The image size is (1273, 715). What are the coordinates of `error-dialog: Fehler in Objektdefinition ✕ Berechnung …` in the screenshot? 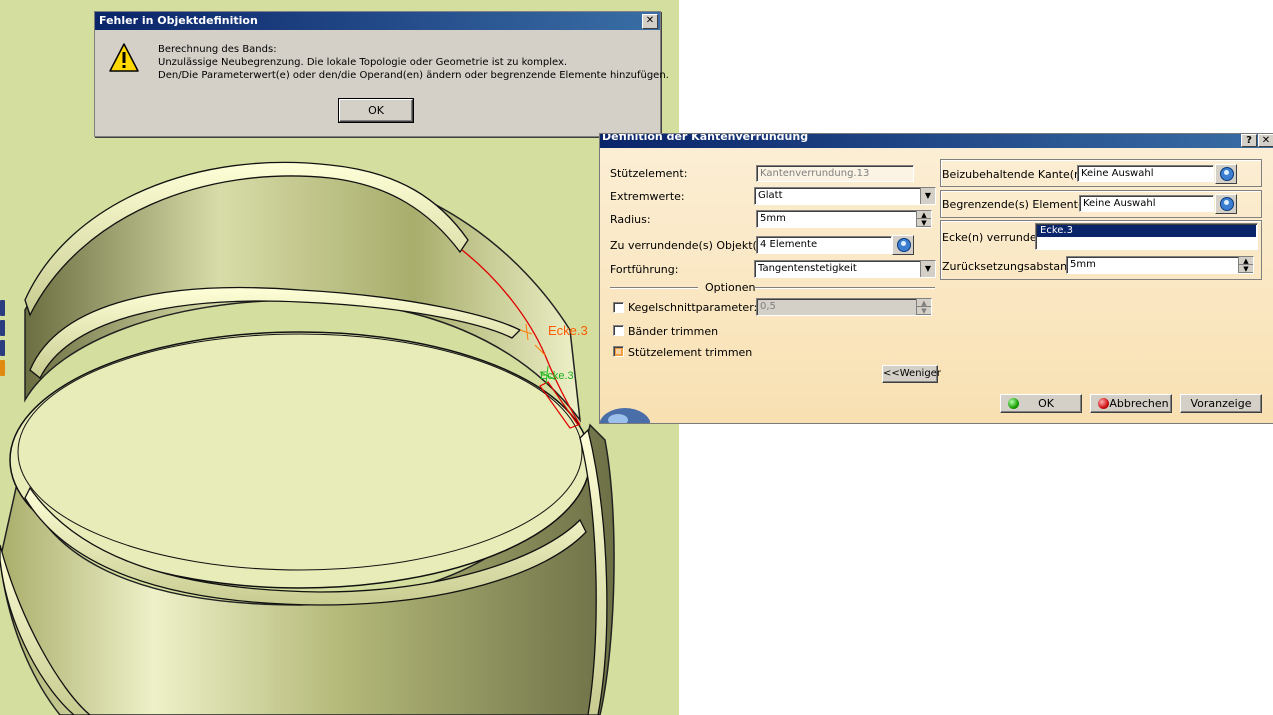 It's located at (381, 74).